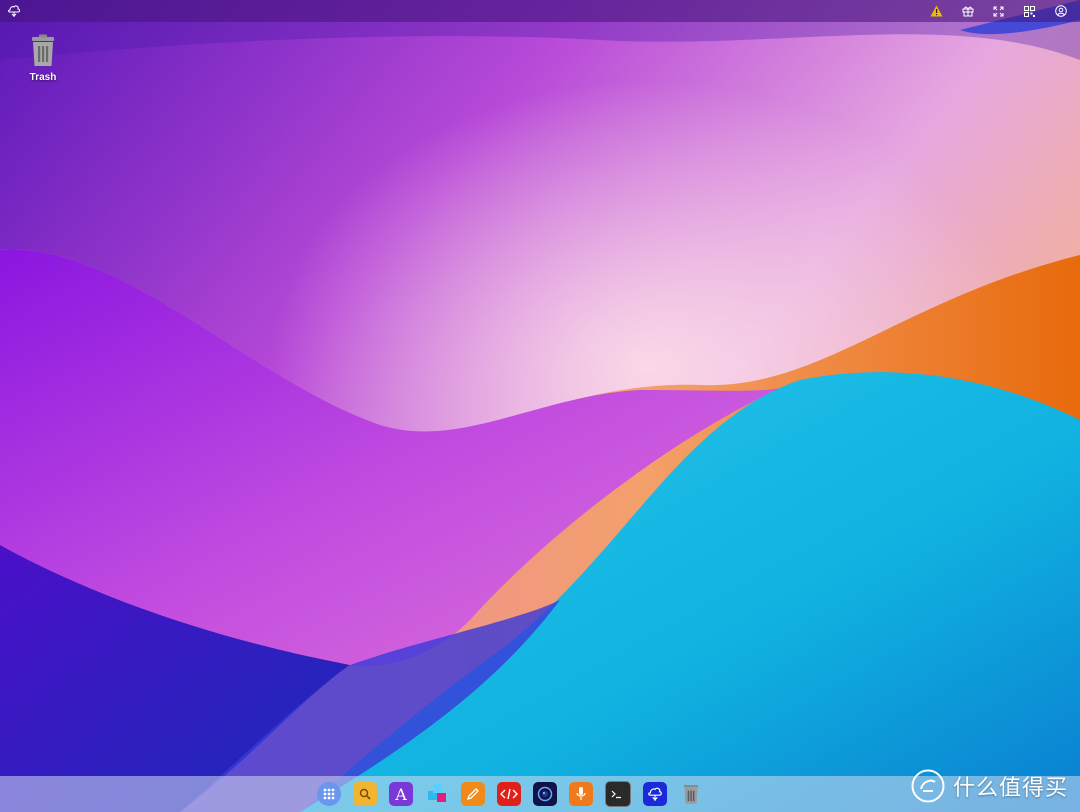 The width and height of the screenshot is (1080, 812). I want to click on microphone-icon, so click(581, 794).